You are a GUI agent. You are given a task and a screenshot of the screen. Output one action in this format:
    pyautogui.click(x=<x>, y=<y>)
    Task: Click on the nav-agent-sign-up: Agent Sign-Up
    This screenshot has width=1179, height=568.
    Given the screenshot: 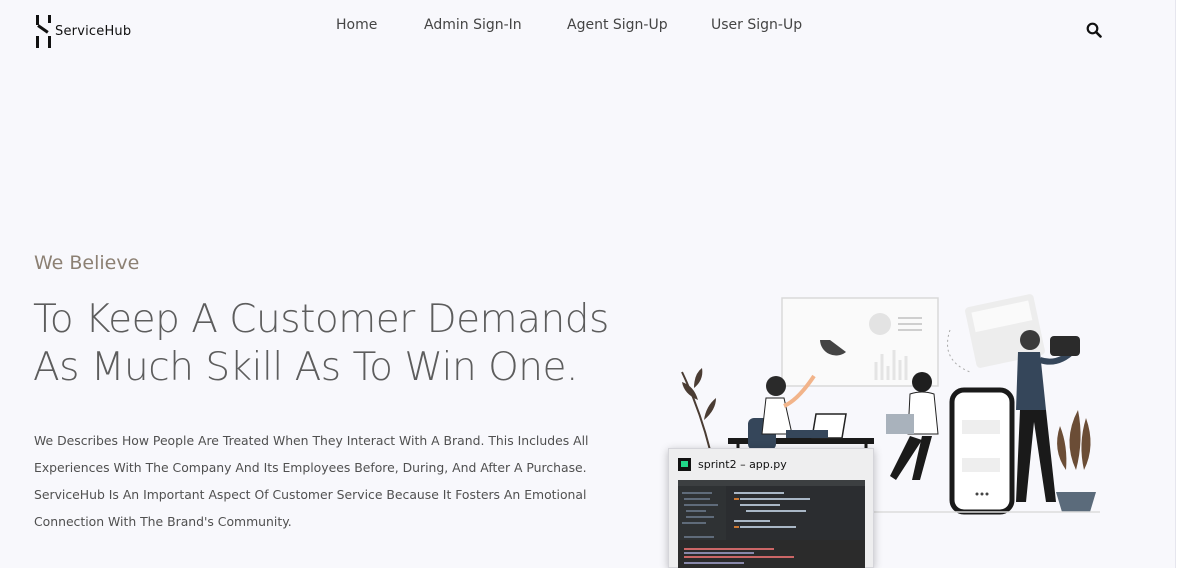 What is the action you would take?
    pyautogui.click(x=617, y=25)
    